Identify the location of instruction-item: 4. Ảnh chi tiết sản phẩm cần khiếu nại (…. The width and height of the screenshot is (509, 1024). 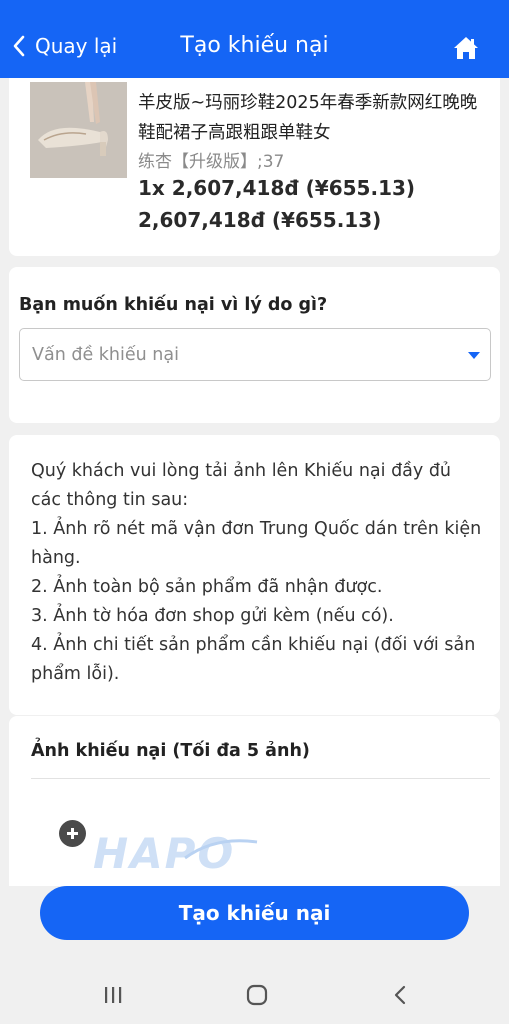
(253, 659).